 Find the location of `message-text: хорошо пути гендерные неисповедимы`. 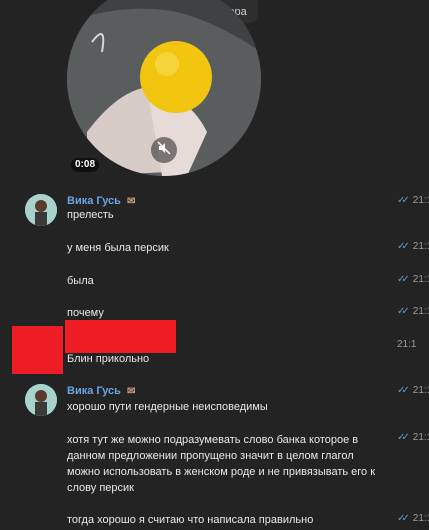

message-text: хорошо пути гендерные неисповедимы is located at coordinates (167, 407).